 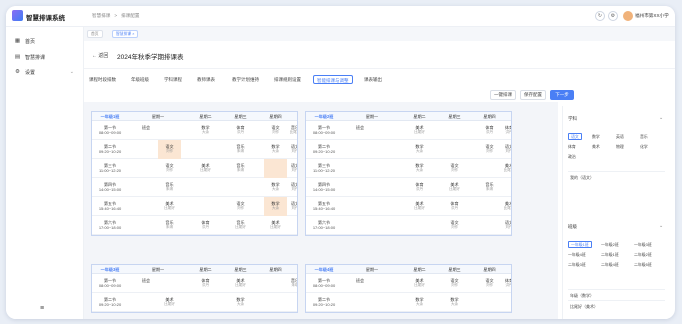 I want to click on refresh-icon: ↻, so click(x=600, y=16).